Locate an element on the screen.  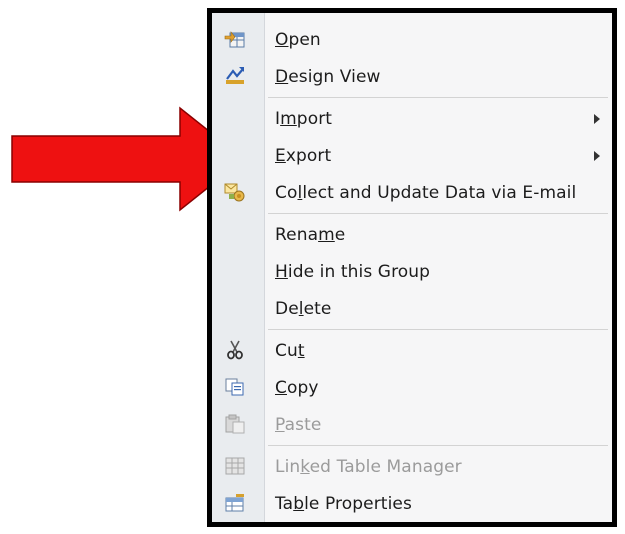
menu-item-design-view: Design View is located at coordinates (412, 76).